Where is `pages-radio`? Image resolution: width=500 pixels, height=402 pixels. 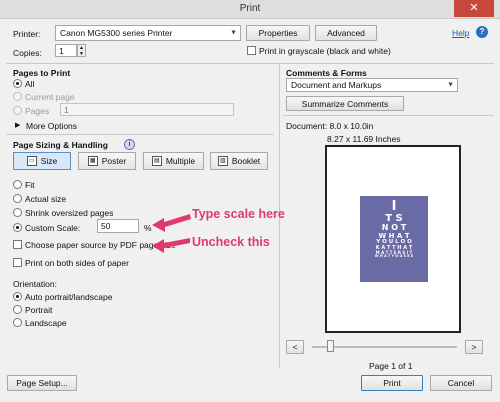 pages-radio is located at coordinates (17, 110).